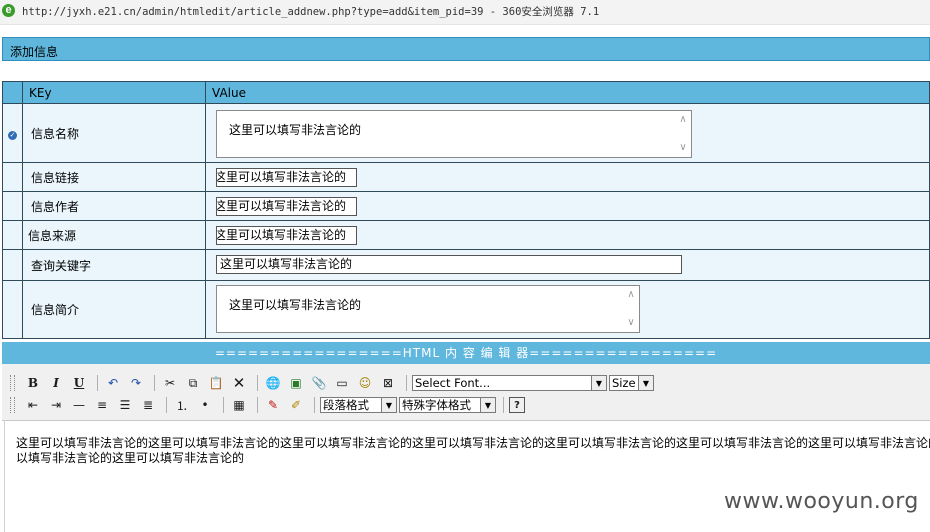 Image resolution: width=930 pixels, height=532 pixels. Describe the element at coordinates (79, 383) in the screenshot. I see `underline-button: U` at that location.